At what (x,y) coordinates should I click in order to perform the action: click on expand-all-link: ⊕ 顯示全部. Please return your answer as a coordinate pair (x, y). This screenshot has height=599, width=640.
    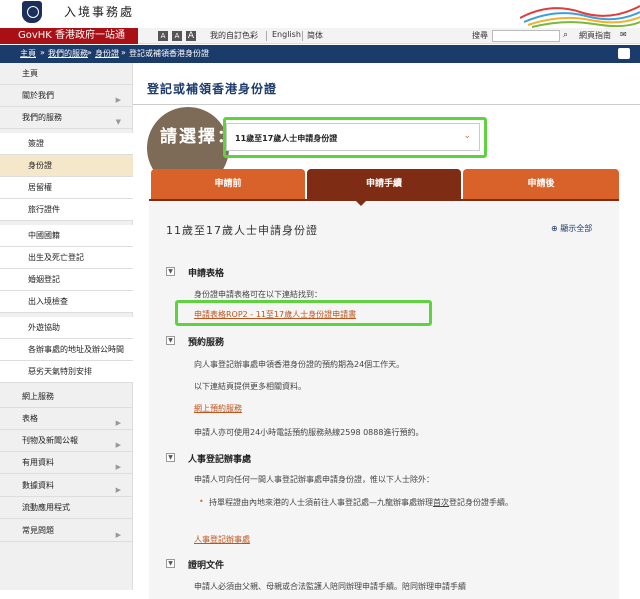
    Looking at the image, I should click on (571, 228).